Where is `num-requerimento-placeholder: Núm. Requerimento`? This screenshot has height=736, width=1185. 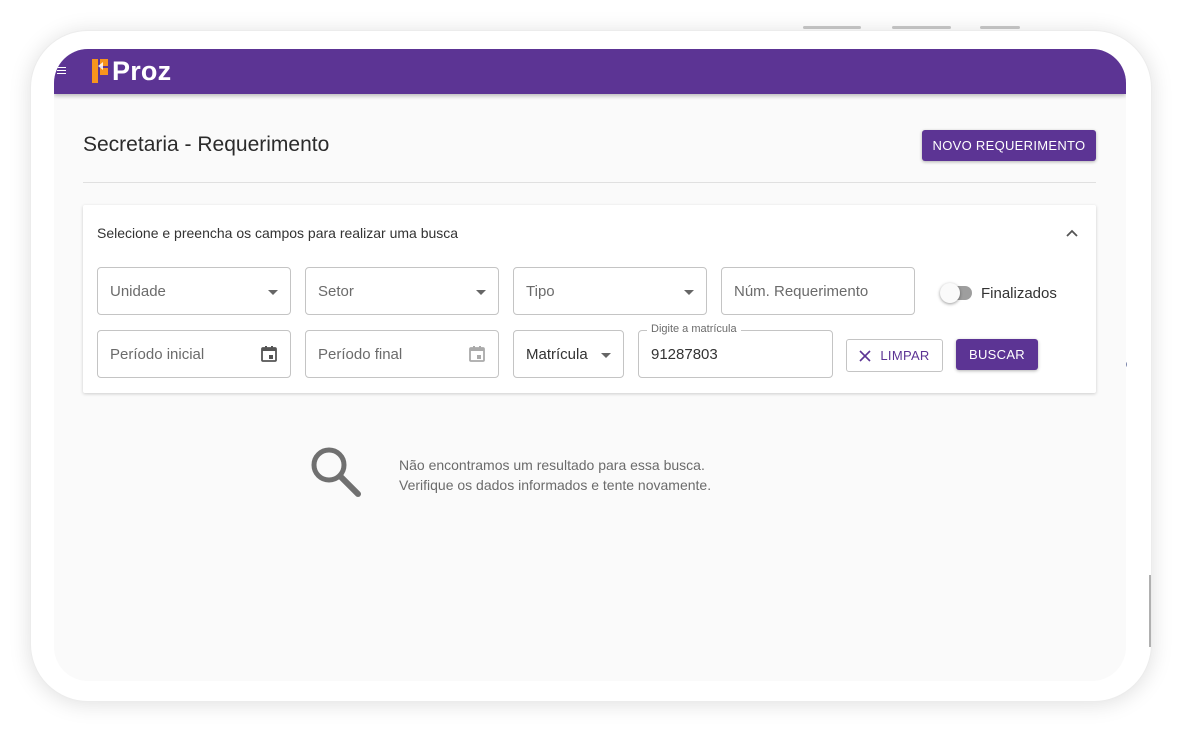
num-requerimento-placeholder: Núm. Requerimento is located at coordinates (801, 291).